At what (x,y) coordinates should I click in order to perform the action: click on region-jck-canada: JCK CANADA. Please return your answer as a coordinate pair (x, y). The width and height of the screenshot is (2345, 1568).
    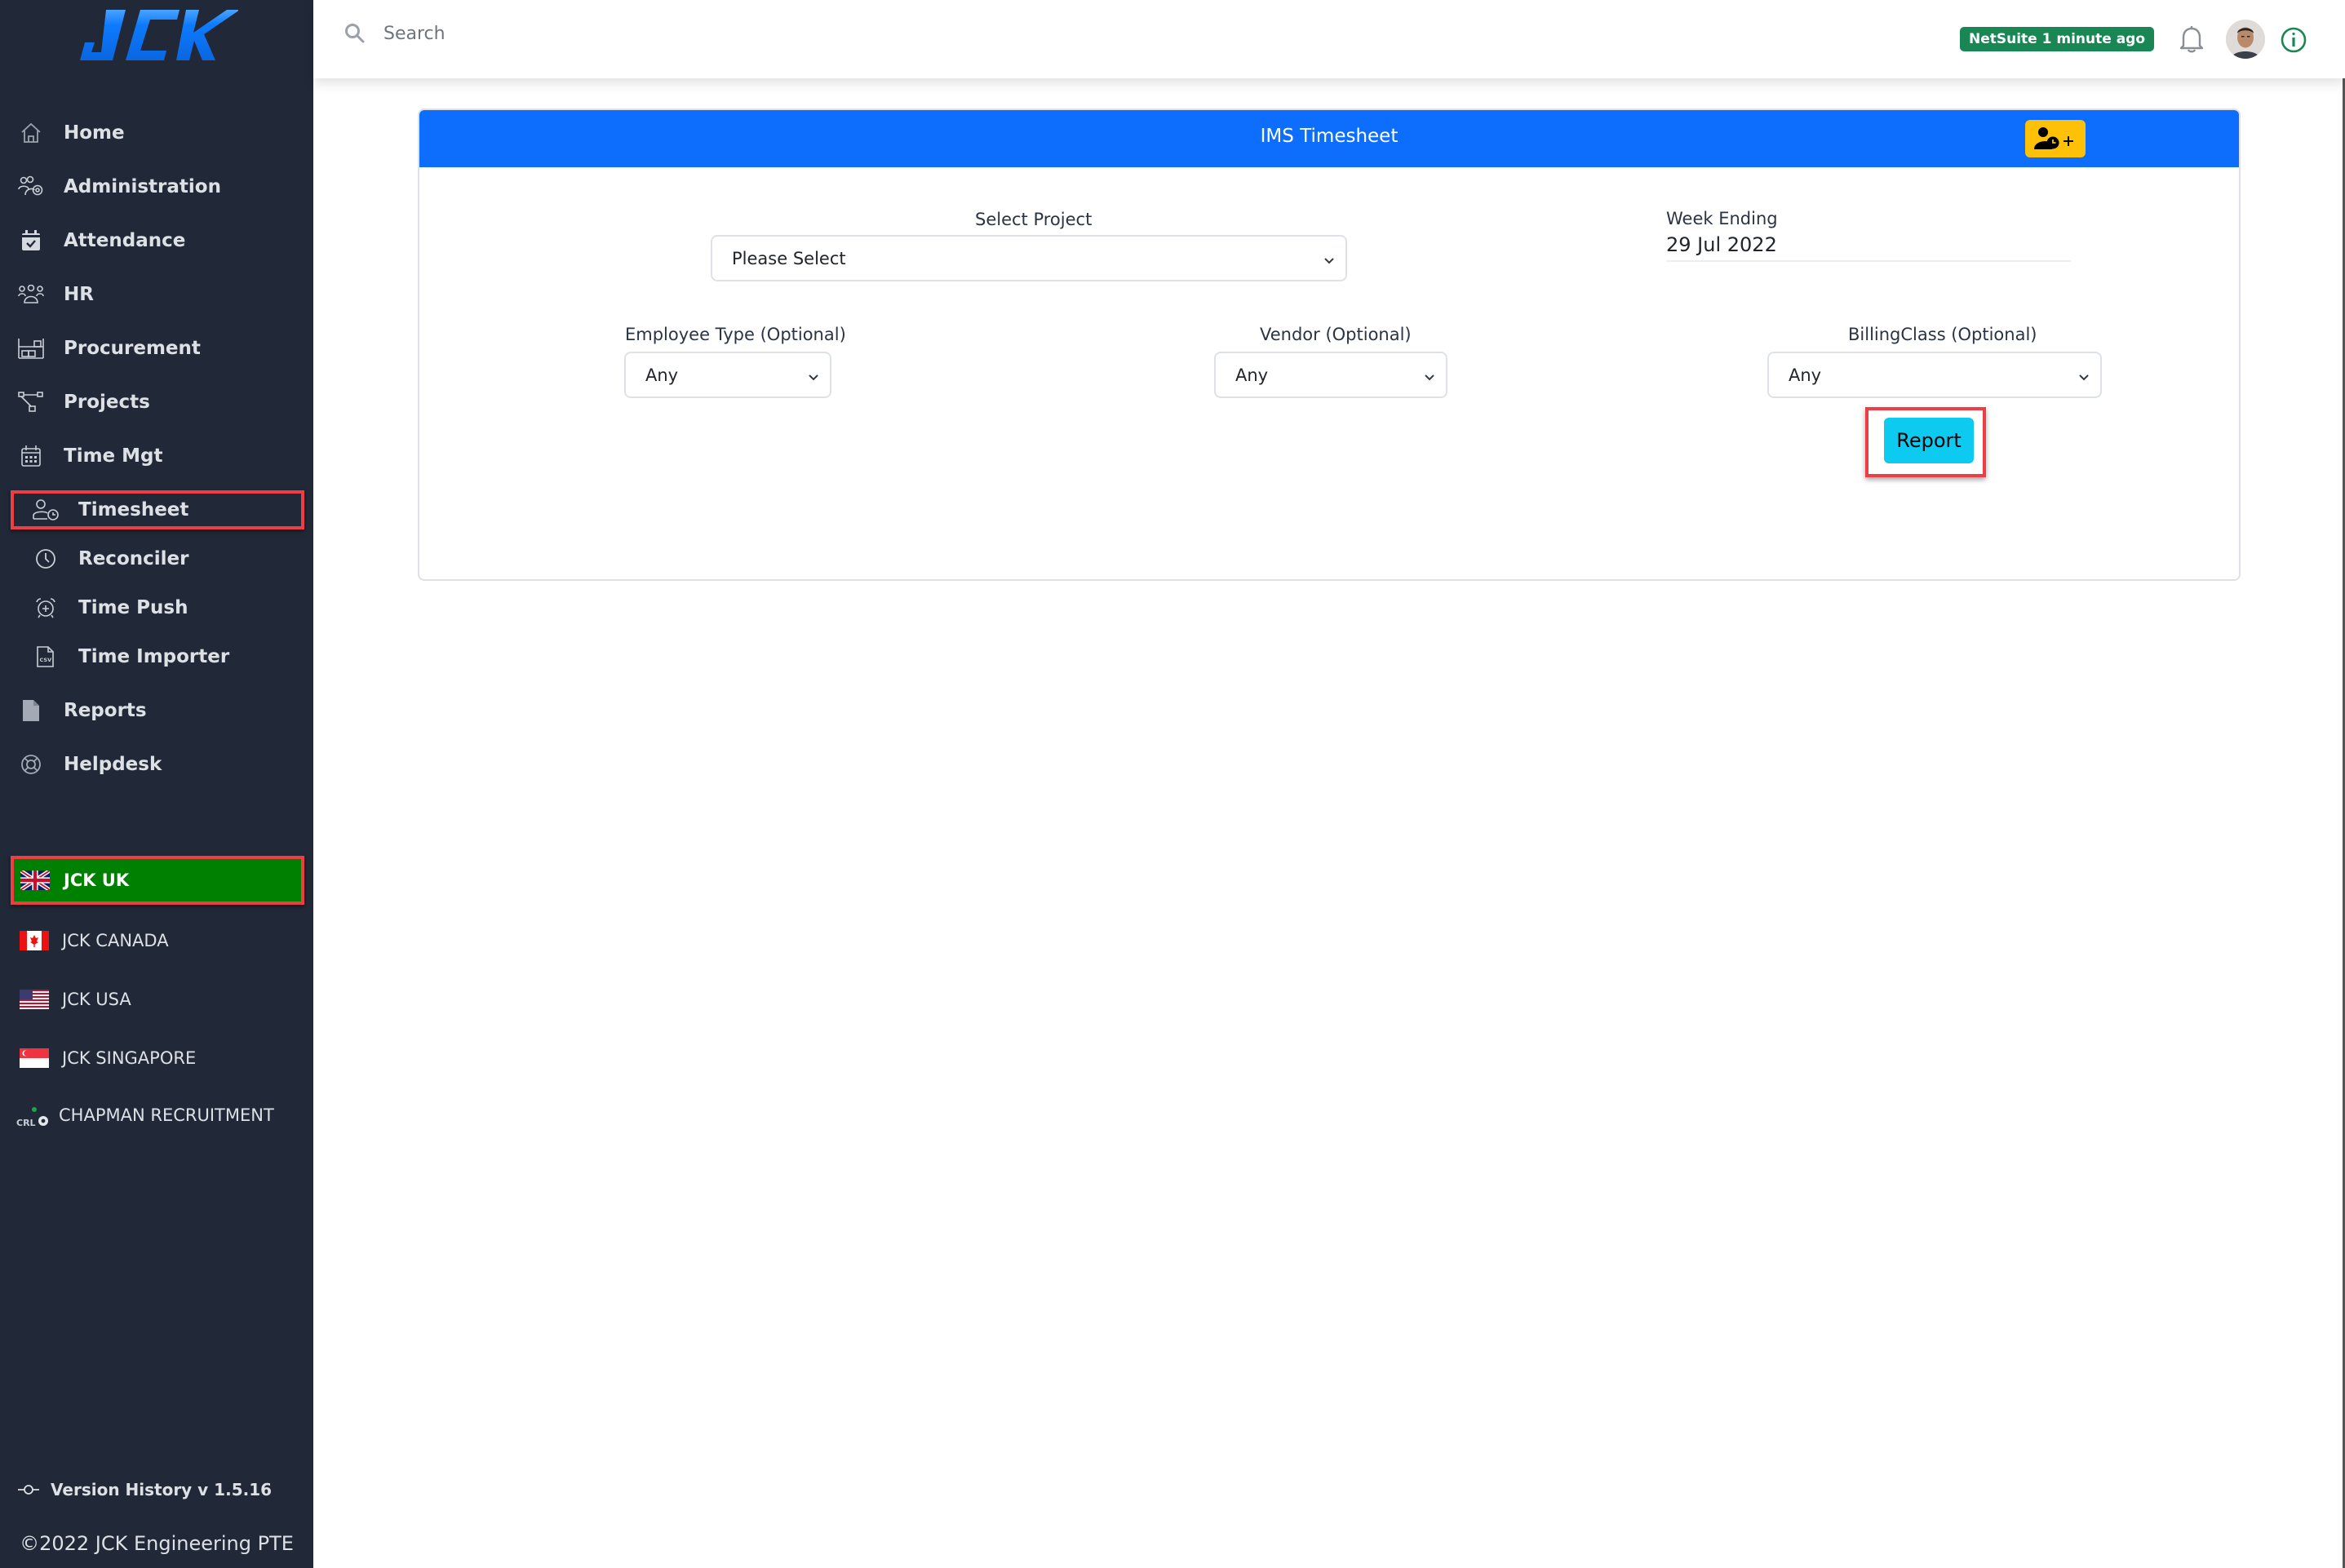
    Looking at the image, I should click on (156, 940).